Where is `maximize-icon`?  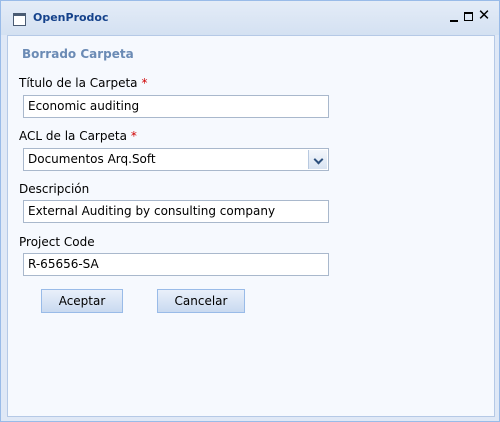
maximize-icon is located at coordinates (469, 17).